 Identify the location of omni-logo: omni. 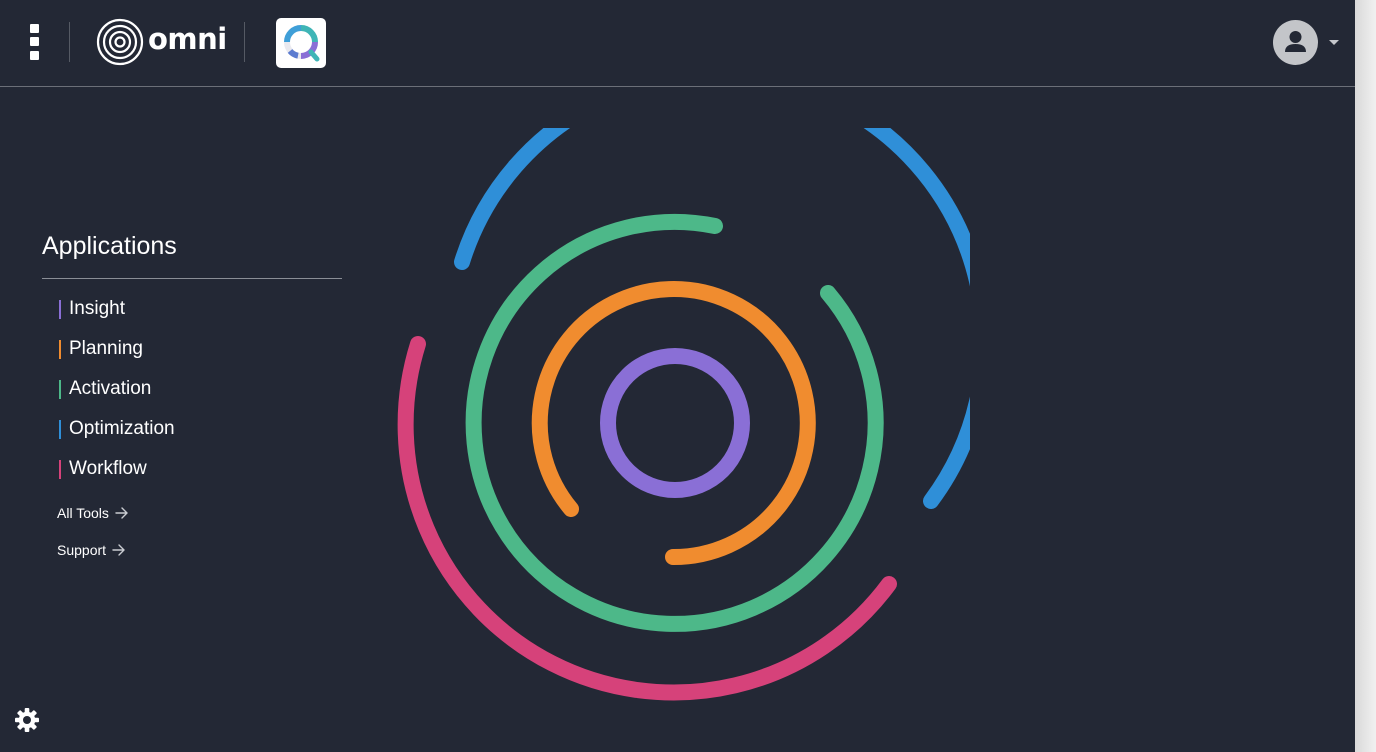
(161, 42).